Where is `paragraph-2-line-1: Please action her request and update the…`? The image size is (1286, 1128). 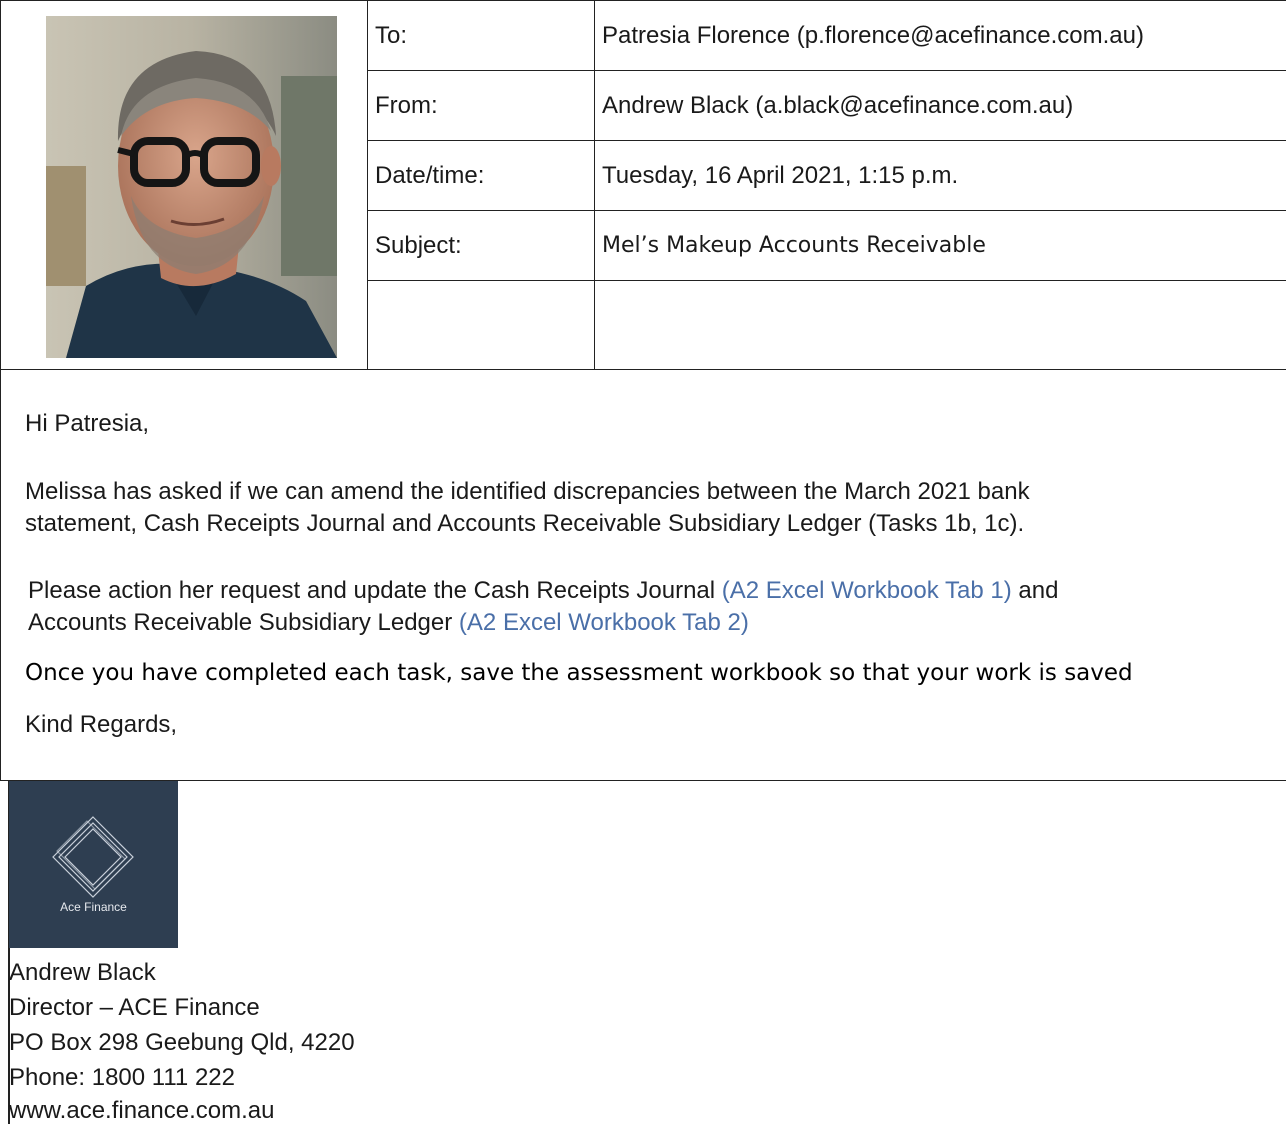
paragraph-2-line-1: Please action her request and update the… is located at coordinates (543, 591).